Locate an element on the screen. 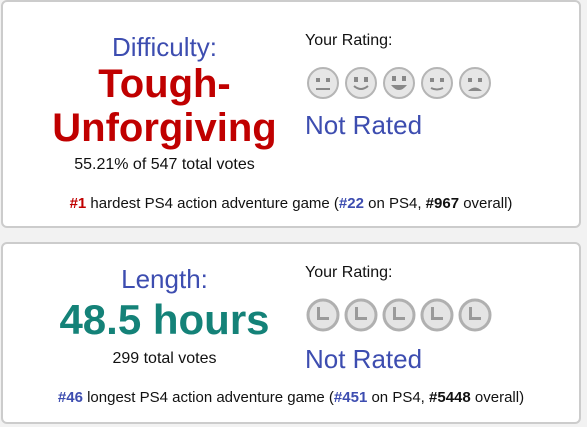  difficulty-value: Tough- Unforgiving is located at coordinates (164, 106).